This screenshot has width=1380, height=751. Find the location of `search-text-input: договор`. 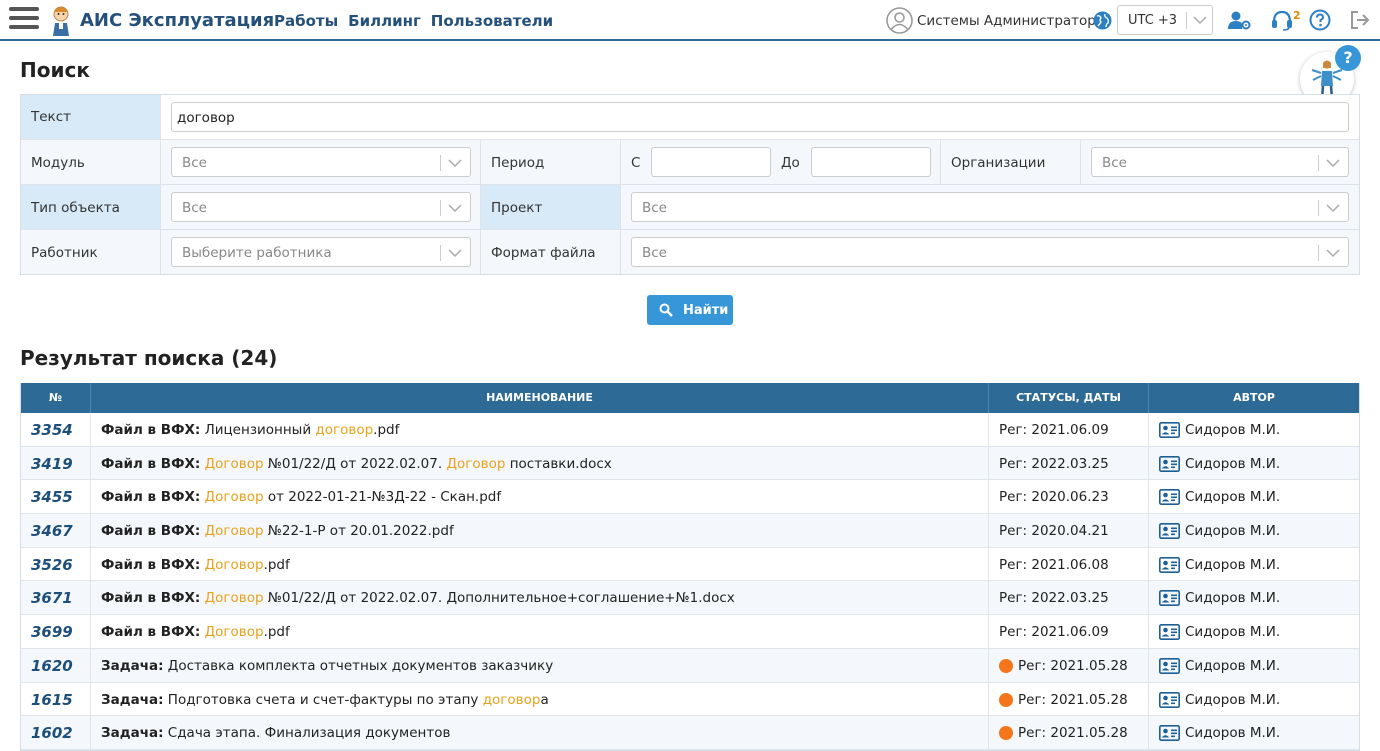

search-text-input: договор is located at coordinates (760, 117).